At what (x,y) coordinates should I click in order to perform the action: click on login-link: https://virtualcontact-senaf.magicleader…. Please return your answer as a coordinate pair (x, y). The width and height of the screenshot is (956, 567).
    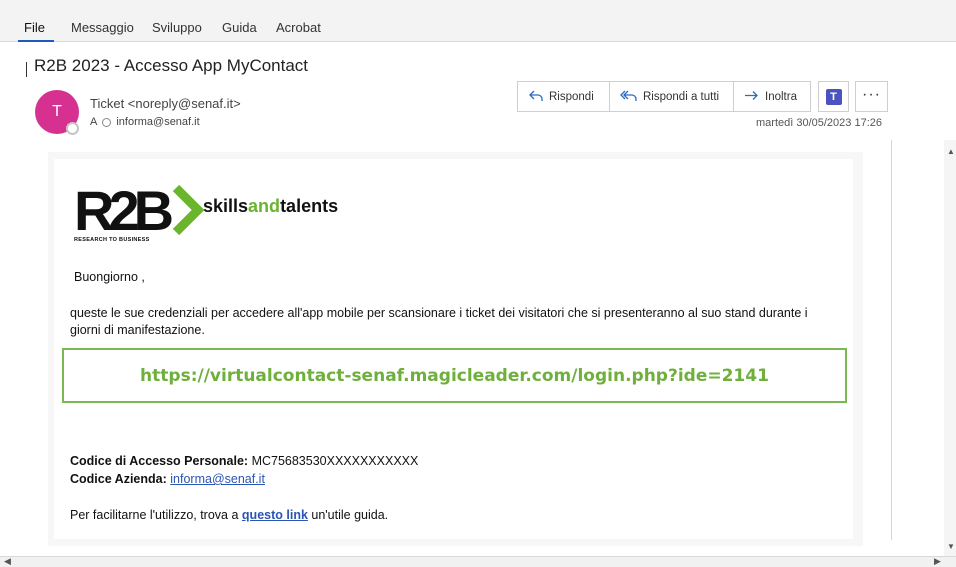
    Looking at the image, I should click on (454, 376).